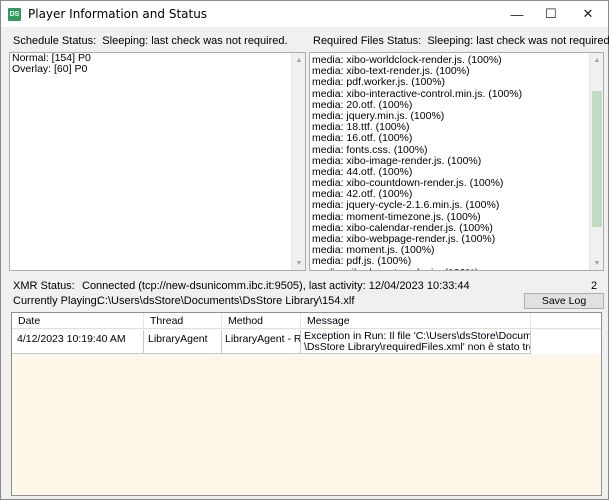 Image resolution: width=609 pixels, height=500 pixels. Describe the element at coordinates (44, 286) in the screenshot. I see `xmr-status-label: XMR Status:` at that location.